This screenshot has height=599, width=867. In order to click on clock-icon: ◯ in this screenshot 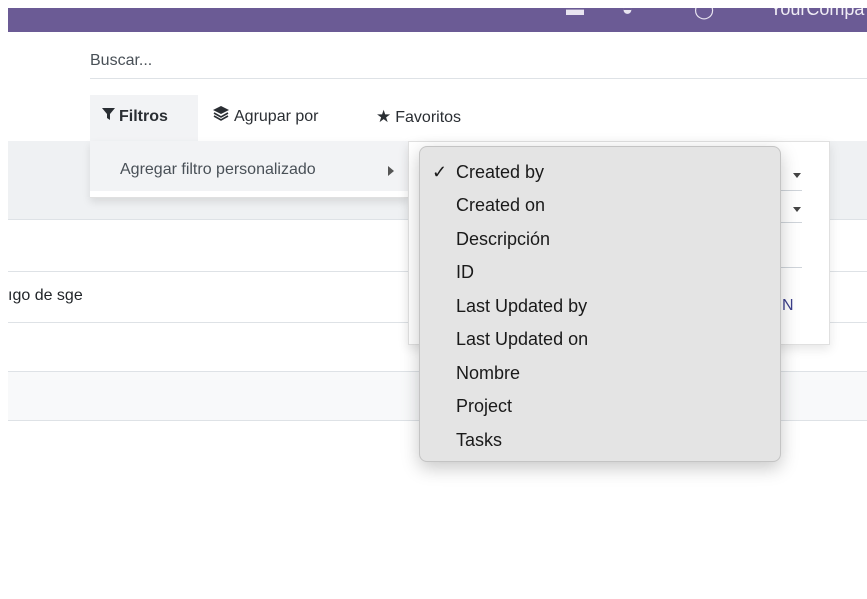, I will do `click(704, 14)`.